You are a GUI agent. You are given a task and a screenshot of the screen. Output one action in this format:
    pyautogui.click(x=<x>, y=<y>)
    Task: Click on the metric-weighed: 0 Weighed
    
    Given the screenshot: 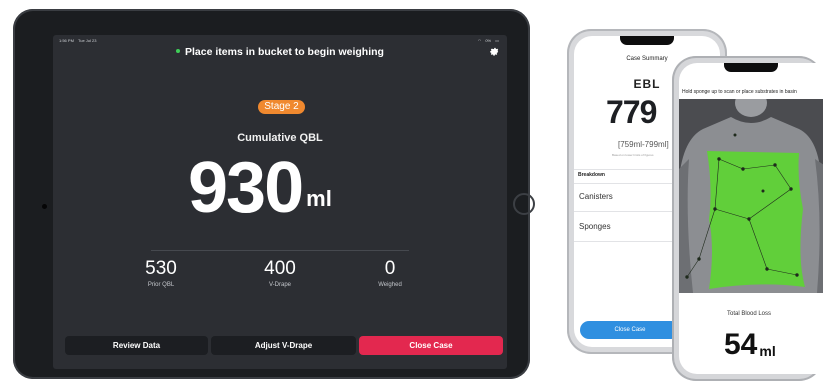 What is the action you would take?
    pyautogui.click(x=390, y=273)
    